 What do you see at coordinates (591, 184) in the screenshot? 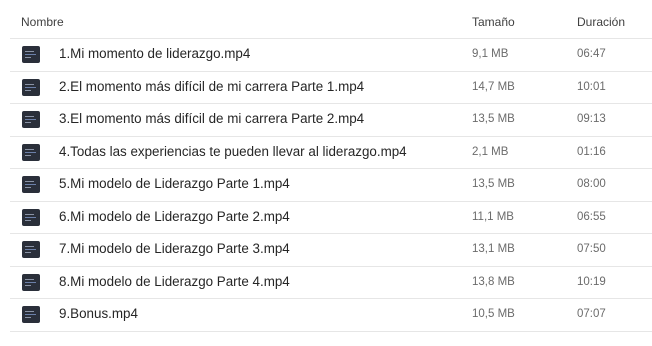
I see `file-duration: 08:00` at bounding box center [591, 184].